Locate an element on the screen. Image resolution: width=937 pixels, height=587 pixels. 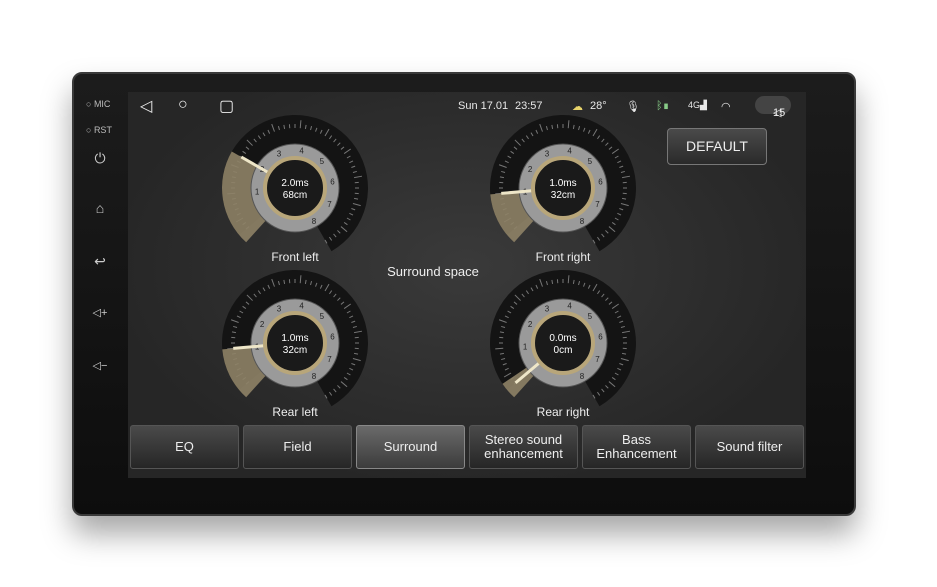
back-nav-icon: ◁ is located at coordinates (146, 106).